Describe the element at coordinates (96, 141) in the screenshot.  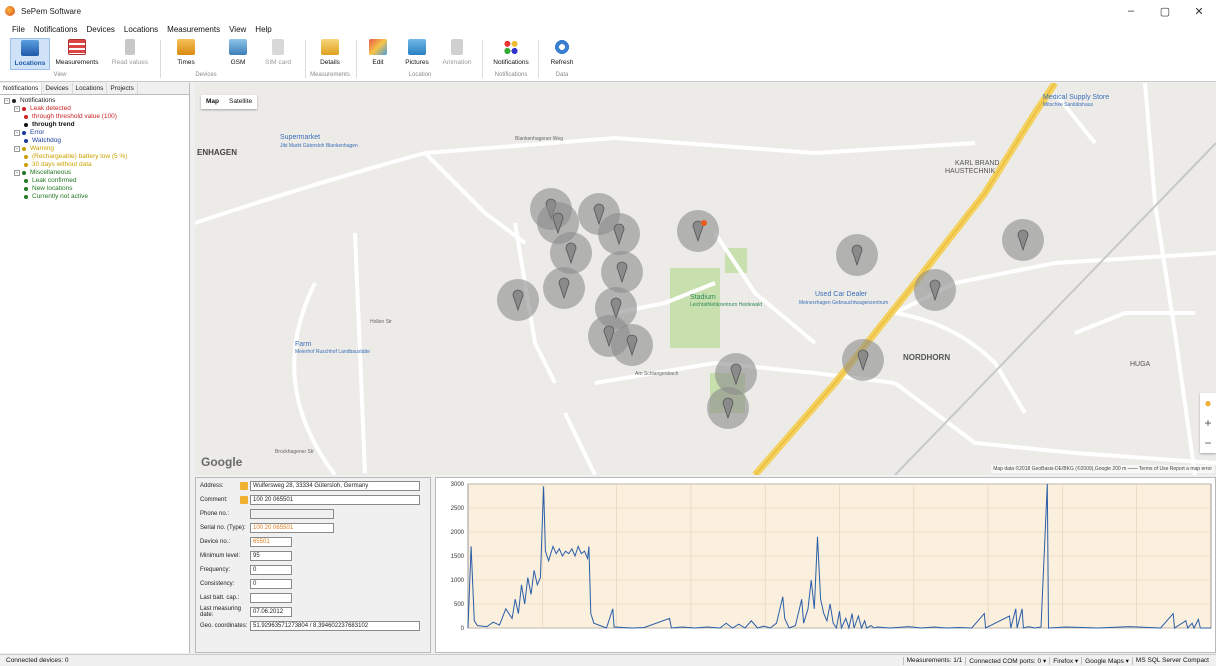
I see `tree-node: Watchdog` at that location.